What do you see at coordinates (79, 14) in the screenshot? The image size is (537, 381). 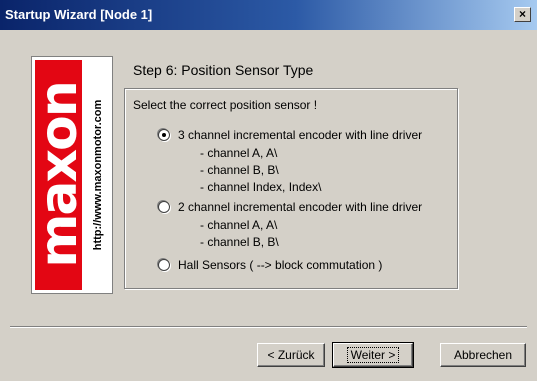 I see `window-title: Startup Wizard [Node 1]` at bounding box center [79, 14].